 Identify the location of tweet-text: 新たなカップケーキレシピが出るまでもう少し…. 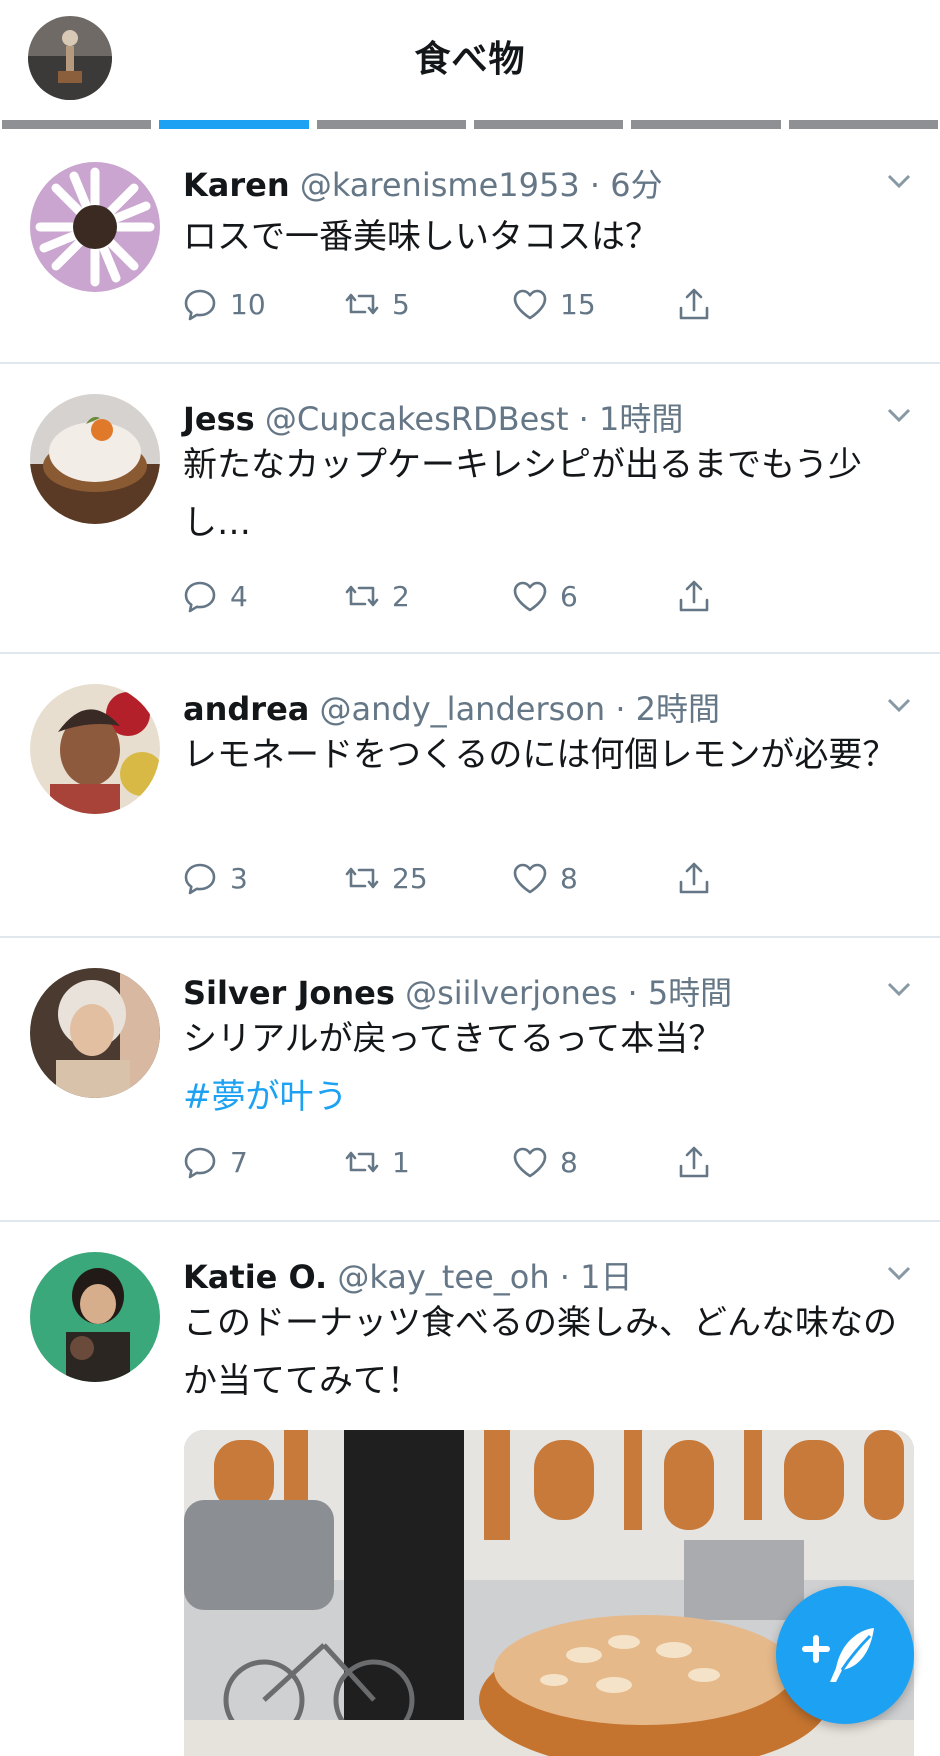
(543, 494).